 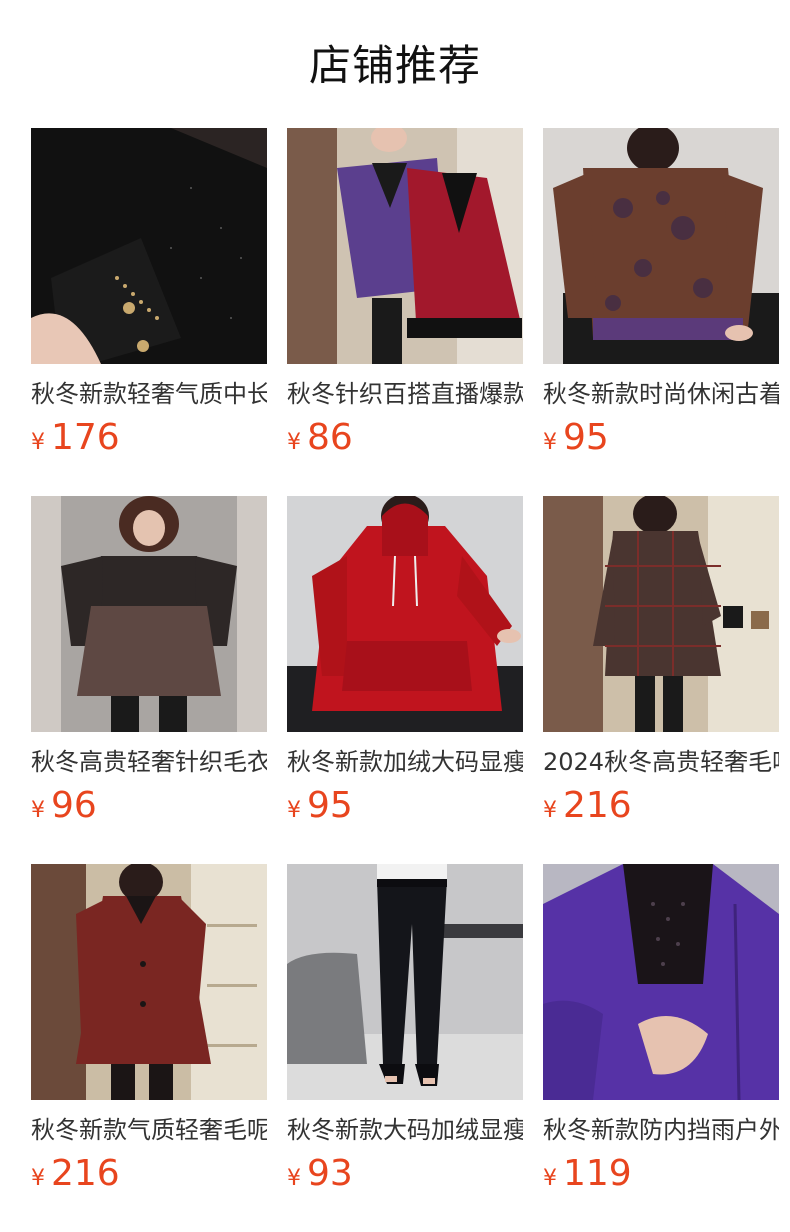 I want to click on product-name: 秋冬新款时尚休闲古着风, so click(x=661, y=394).